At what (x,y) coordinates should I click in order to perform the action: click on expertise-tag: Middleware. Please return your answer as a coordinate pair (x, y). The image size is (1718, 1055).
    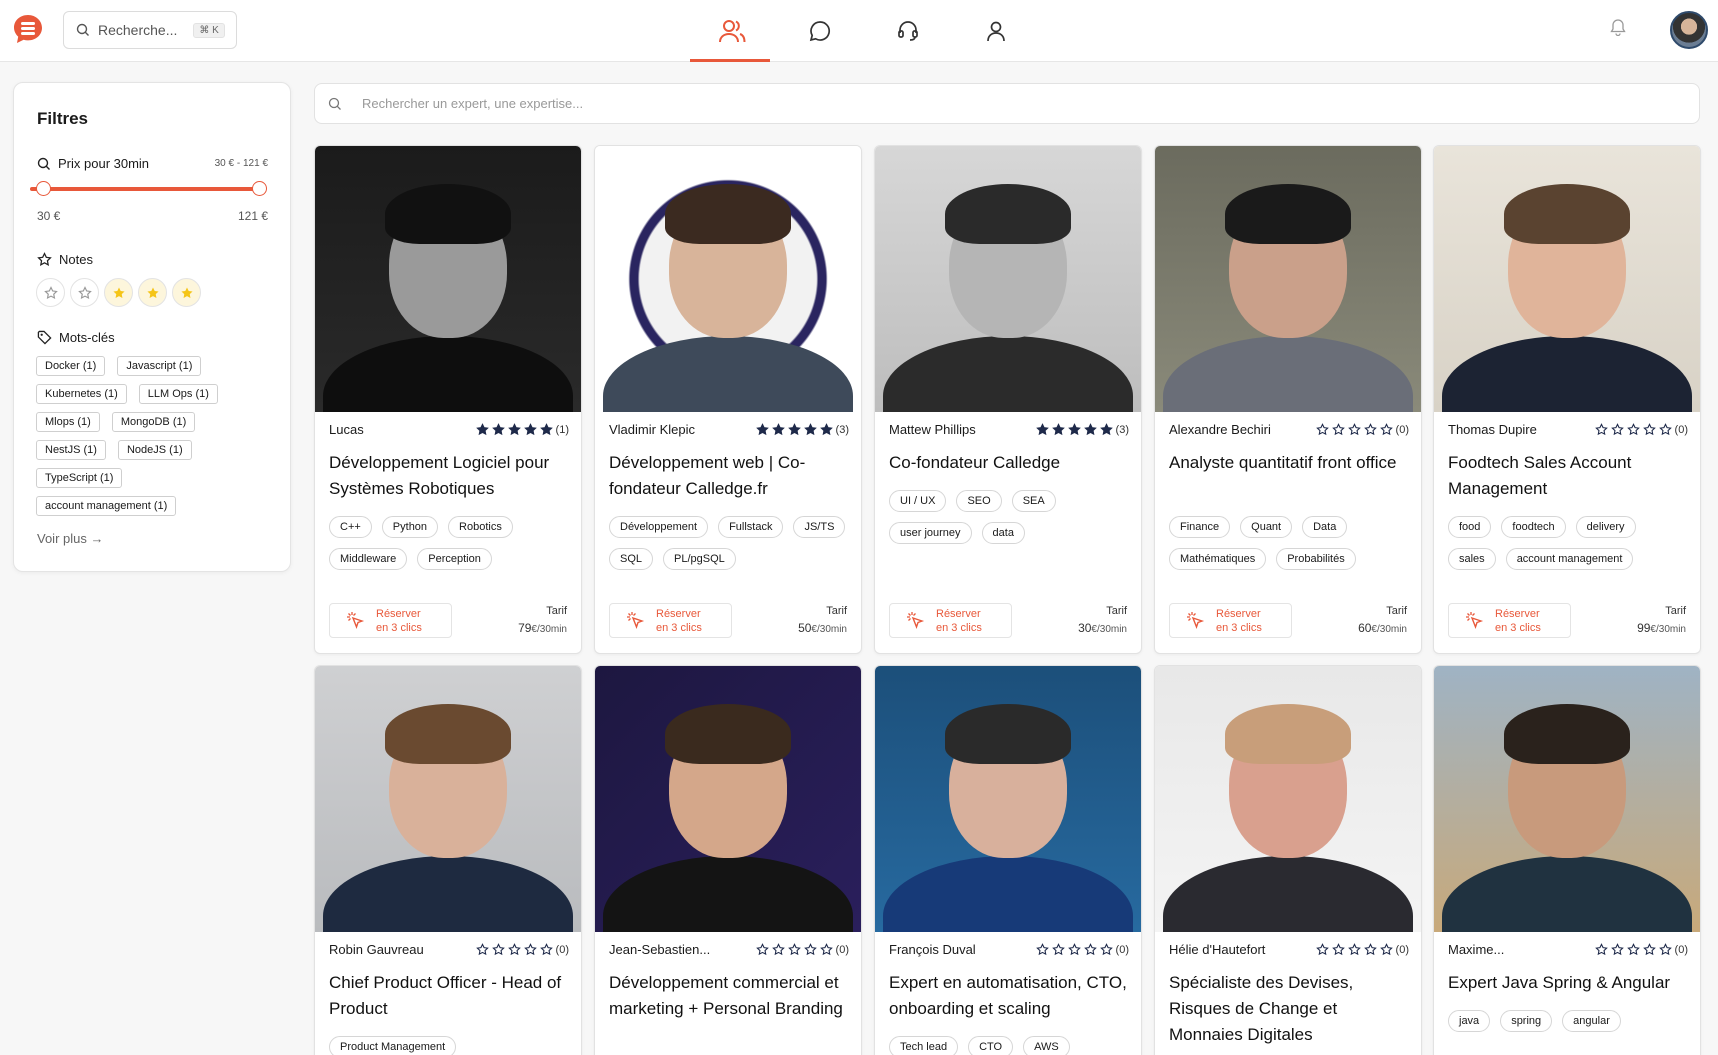
    Looking at the image, I should click on (368, 559).